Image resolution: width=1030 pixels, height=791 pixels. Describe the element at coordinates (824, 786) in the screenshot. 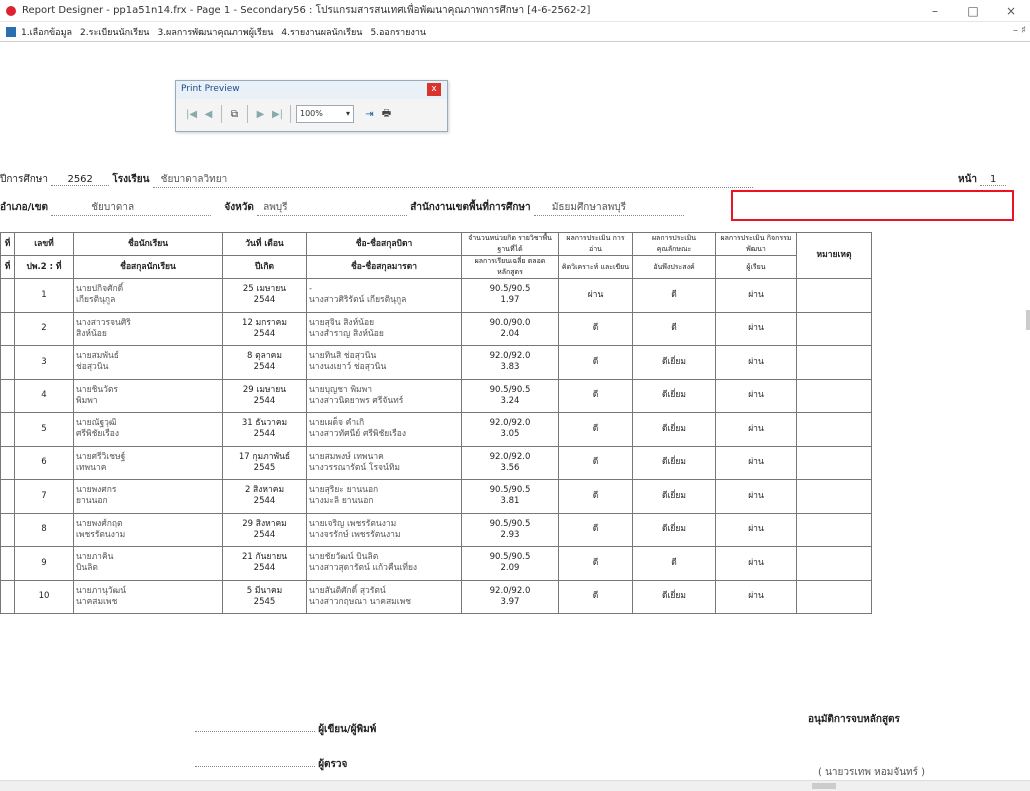

I see `scroll-thumb` at that location.